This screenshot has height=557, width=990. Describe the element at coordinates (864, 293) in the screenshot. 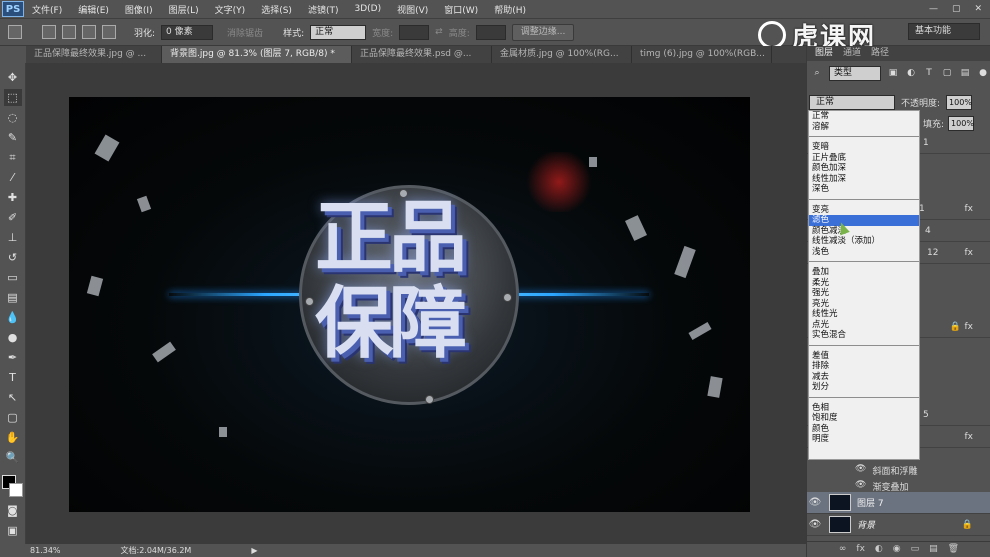

I see `blend-mode-option: 强光` at that location.